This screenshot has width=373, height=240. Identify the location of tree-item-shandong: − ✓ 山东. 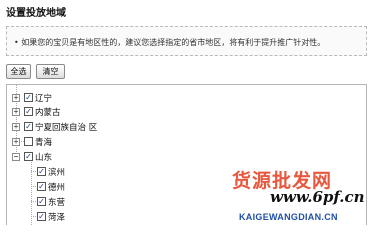
(32, 156).